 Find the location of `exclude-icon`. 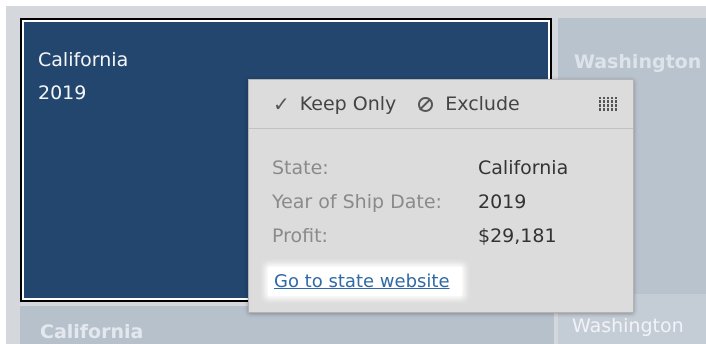

exclude-icon is located at coordinates (426, 104).